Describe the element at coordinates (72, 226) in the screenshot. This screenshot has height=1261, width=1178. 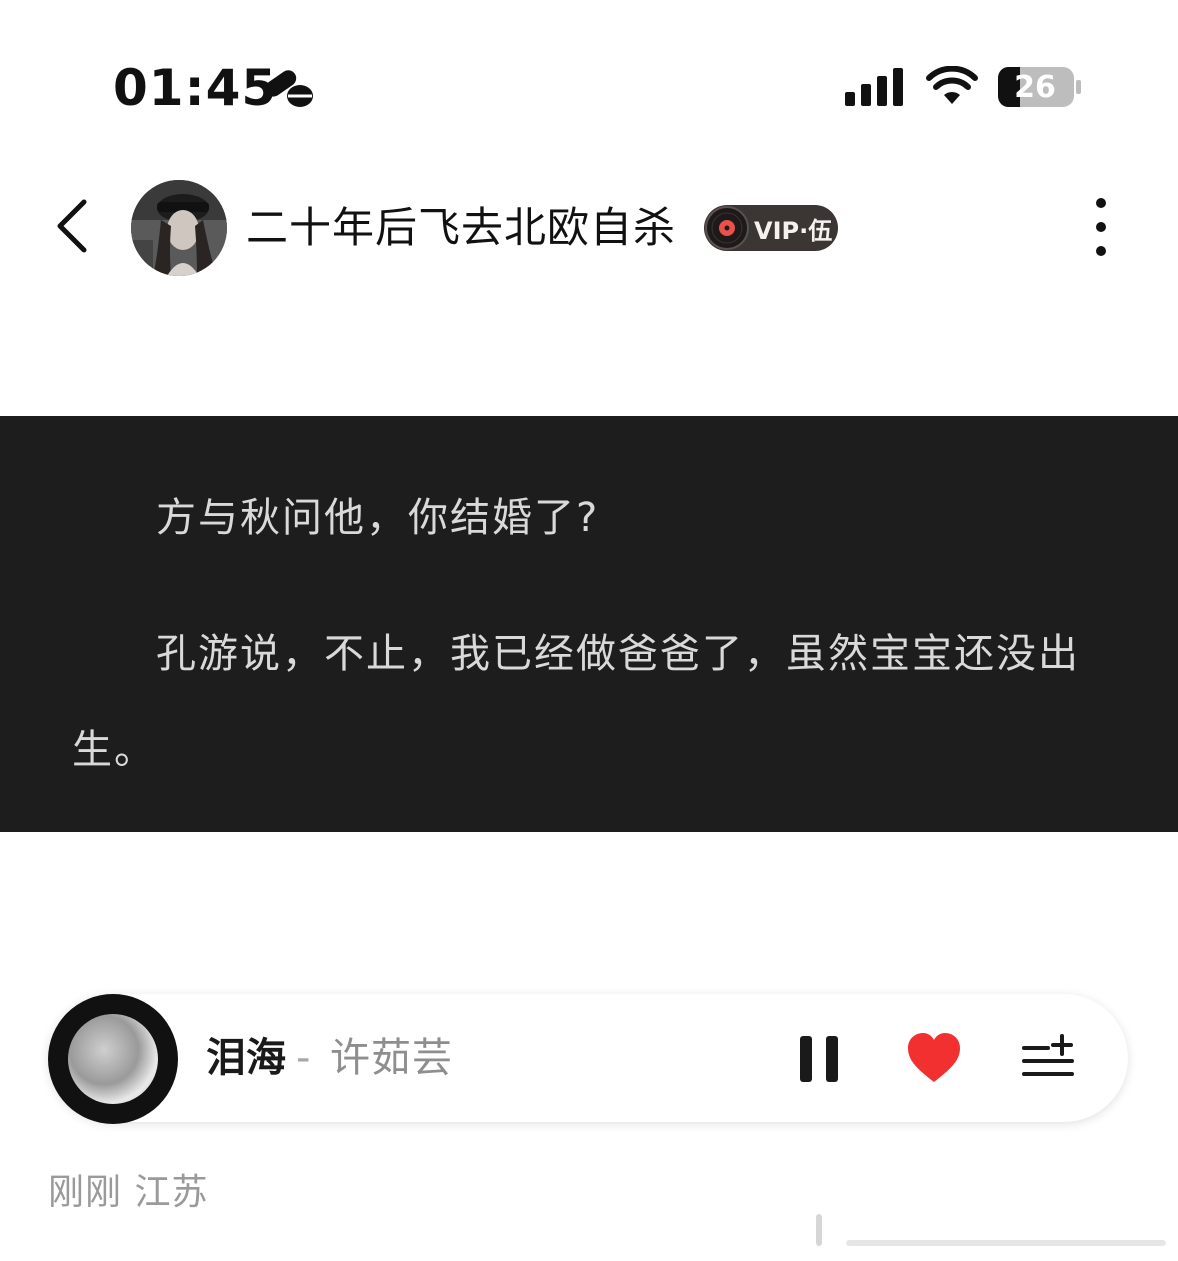
I see `back-chevron-icon` at that location.